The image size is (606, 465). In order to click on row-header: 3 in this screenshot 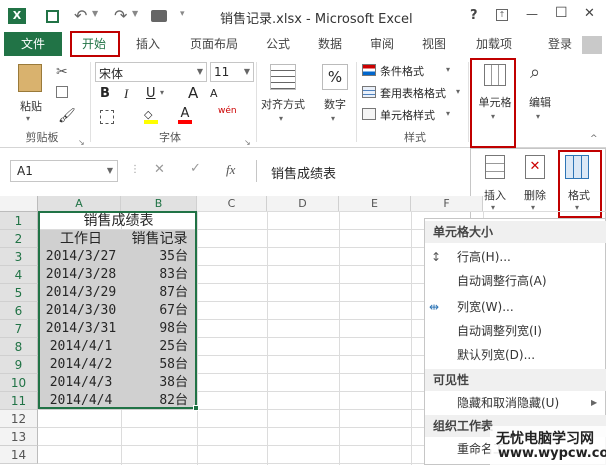, I will do `click(19, 257)`.